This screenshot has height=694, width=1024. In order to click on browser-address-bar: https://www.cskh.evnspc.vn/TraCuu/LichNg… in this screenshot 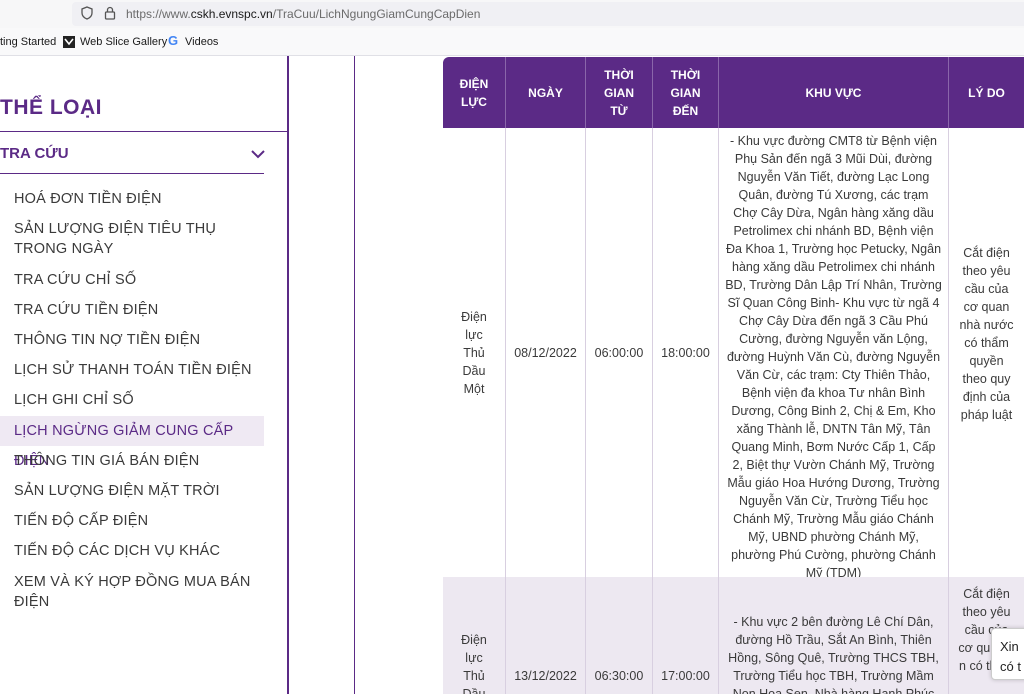, I will do `click(512, 14)`.